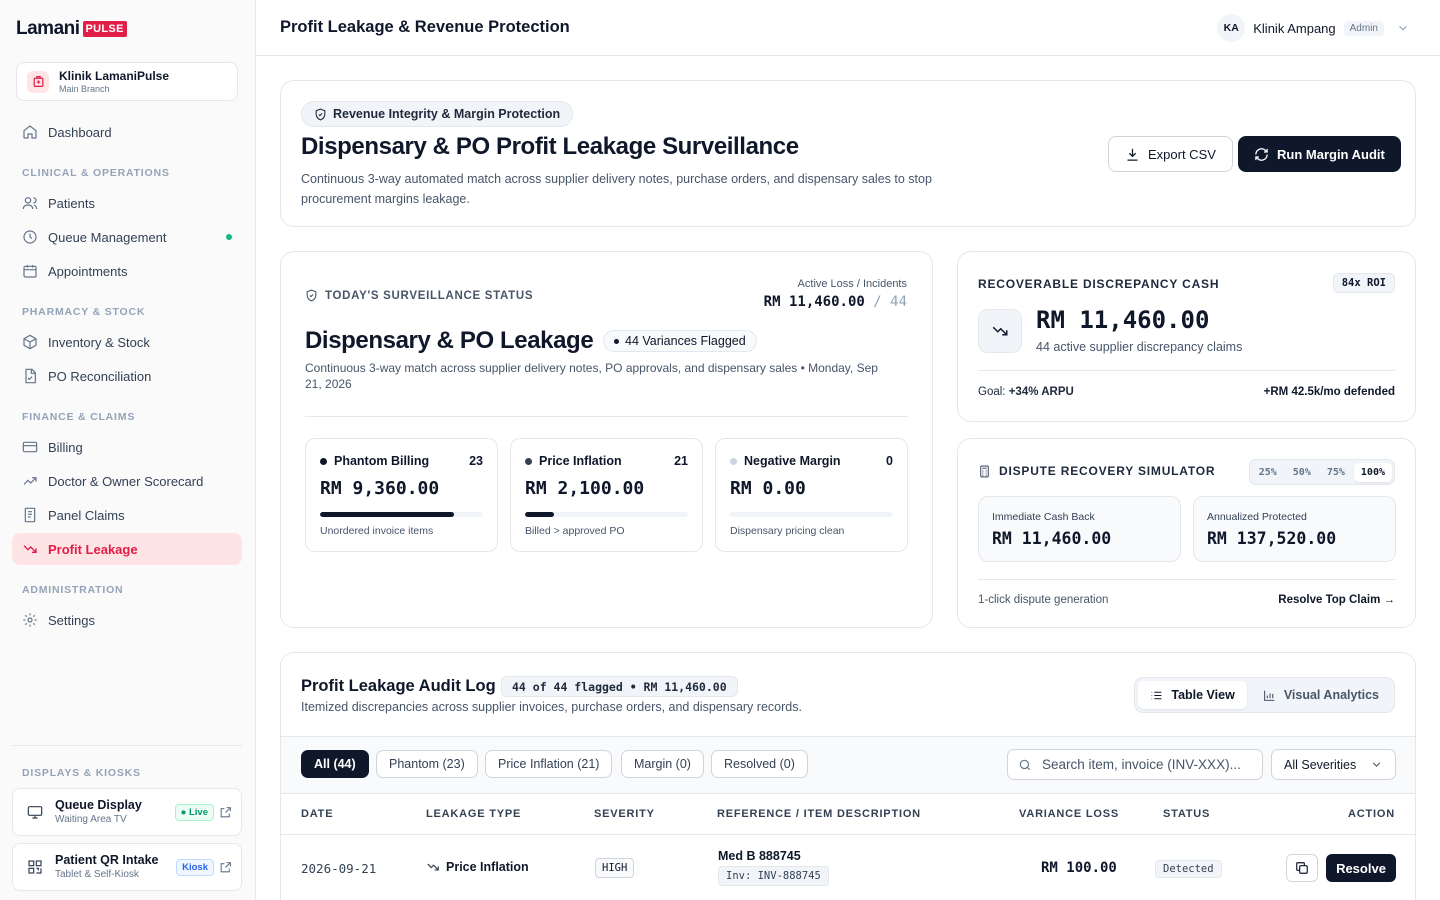  I want to click on chevron-down-icon, so click(1403, 28).